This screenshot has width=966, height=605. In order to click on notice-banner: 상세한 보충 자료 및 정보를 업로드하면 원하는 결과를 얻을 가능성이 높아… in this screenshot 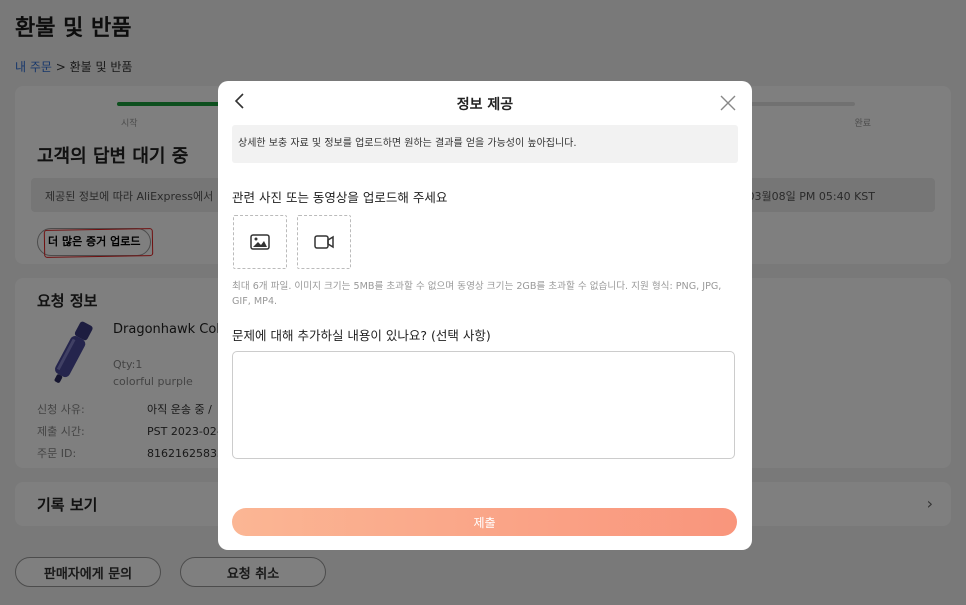, I will do `click(485, 144)`.